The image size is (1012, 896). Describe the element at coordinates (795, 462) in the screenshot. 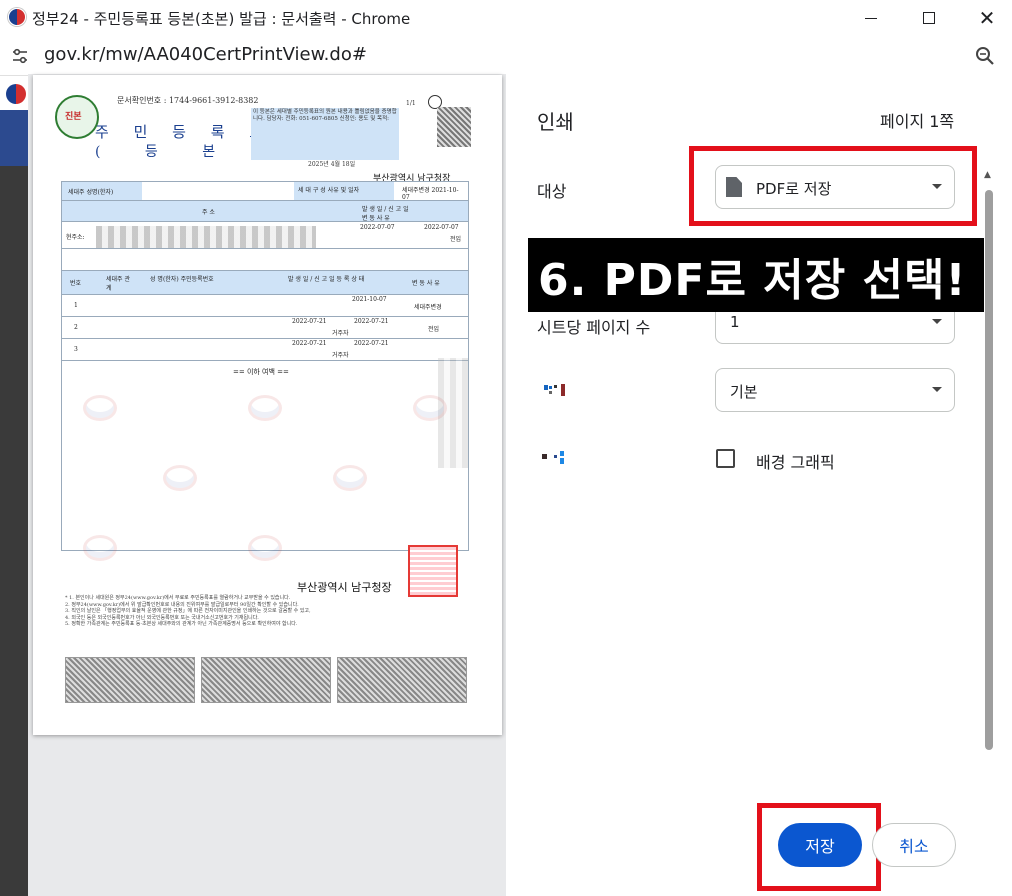

I see `background-graphics-label: 배경 그래픽` at that location.